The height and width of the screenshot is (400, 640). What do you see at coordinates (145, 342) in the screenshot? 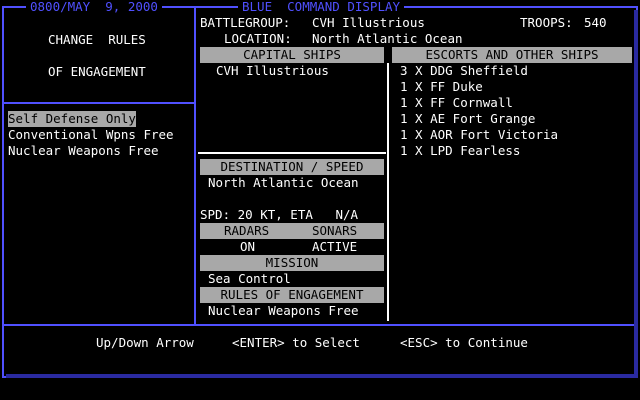
I see `footer-nav-hint: Up/Down Arrow` at bounding box center [145, 342].